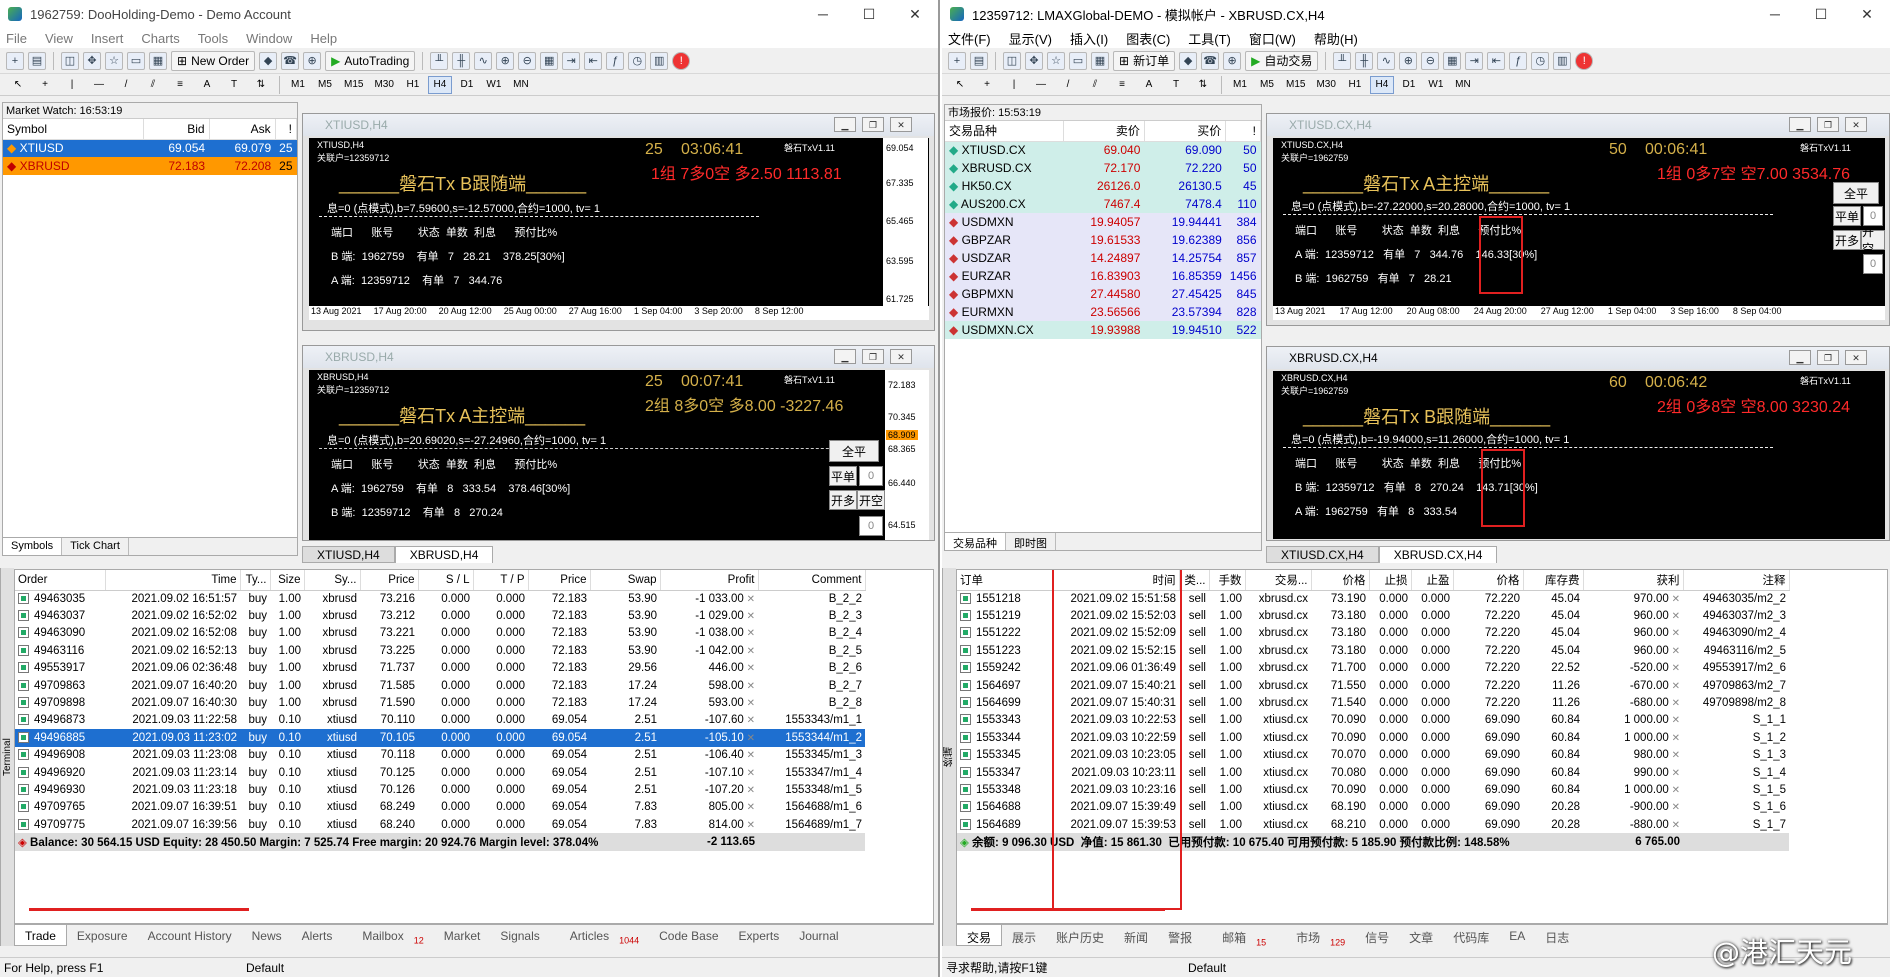  I want to click on data-window-icon: ✥, so click(92, 60).